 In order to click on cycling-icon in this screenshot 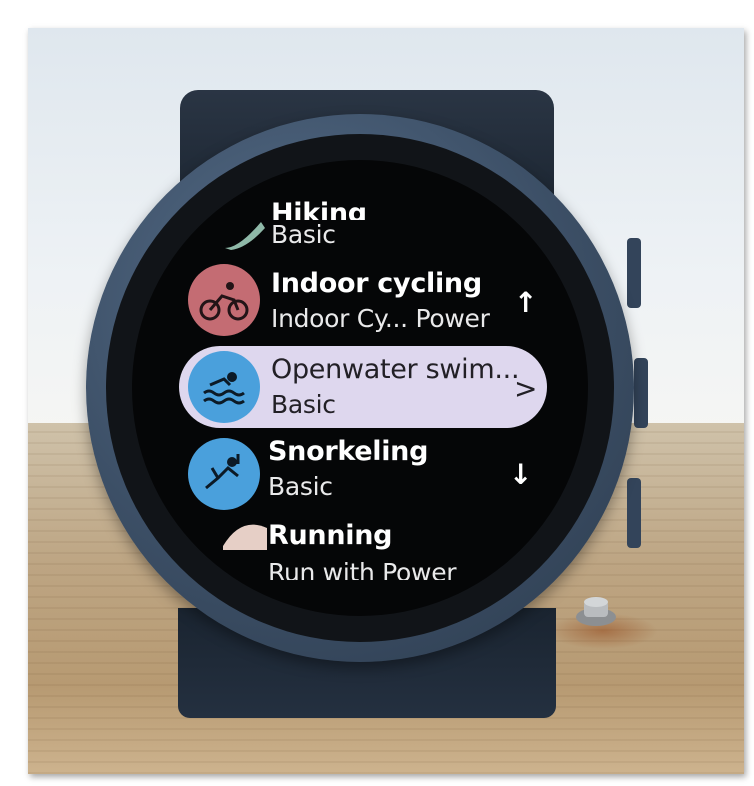, I will do `click(224, 301)`.